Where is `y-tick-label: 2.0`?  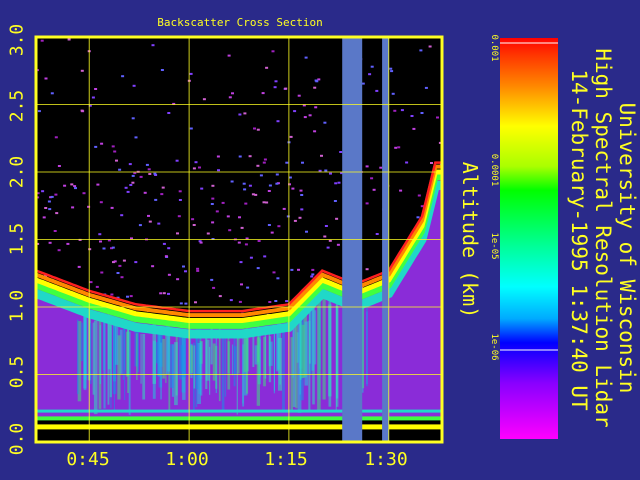 y-tick-label: 2.0 is located at coordinates (17, 172).